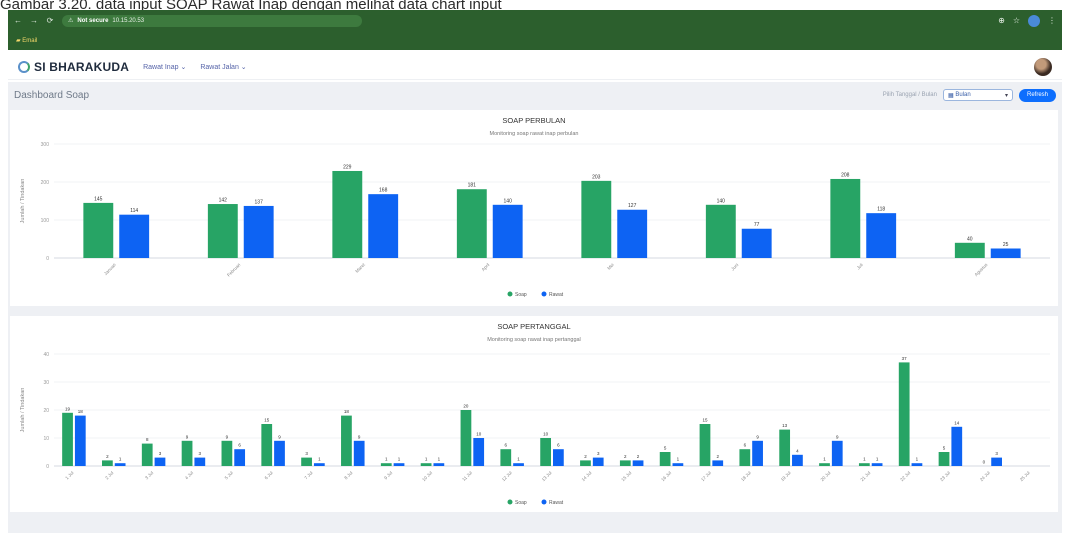  What do you see at coordinates (1043, 66) in the screenshot?
I see `user-avatar` at bounding box center [1043, 66].